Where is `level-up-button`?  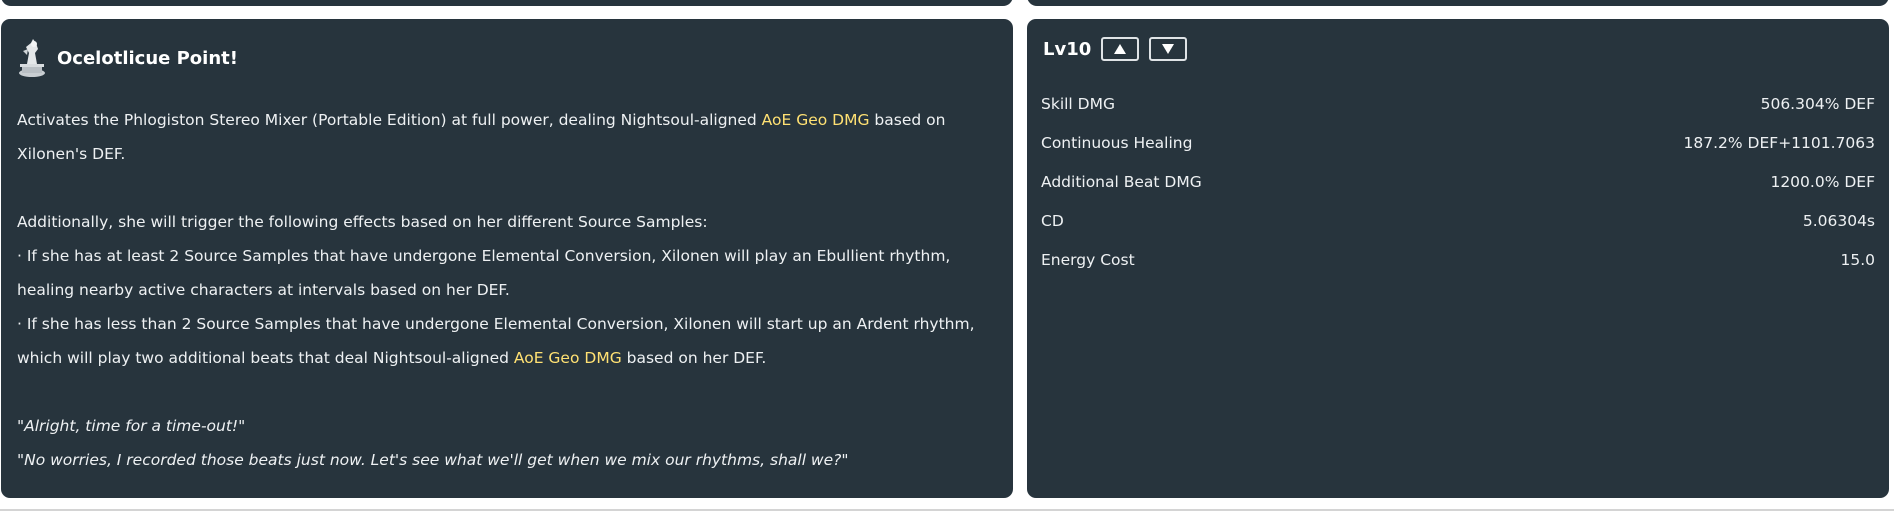
level-up-button is located at coordinates (1120, 49).